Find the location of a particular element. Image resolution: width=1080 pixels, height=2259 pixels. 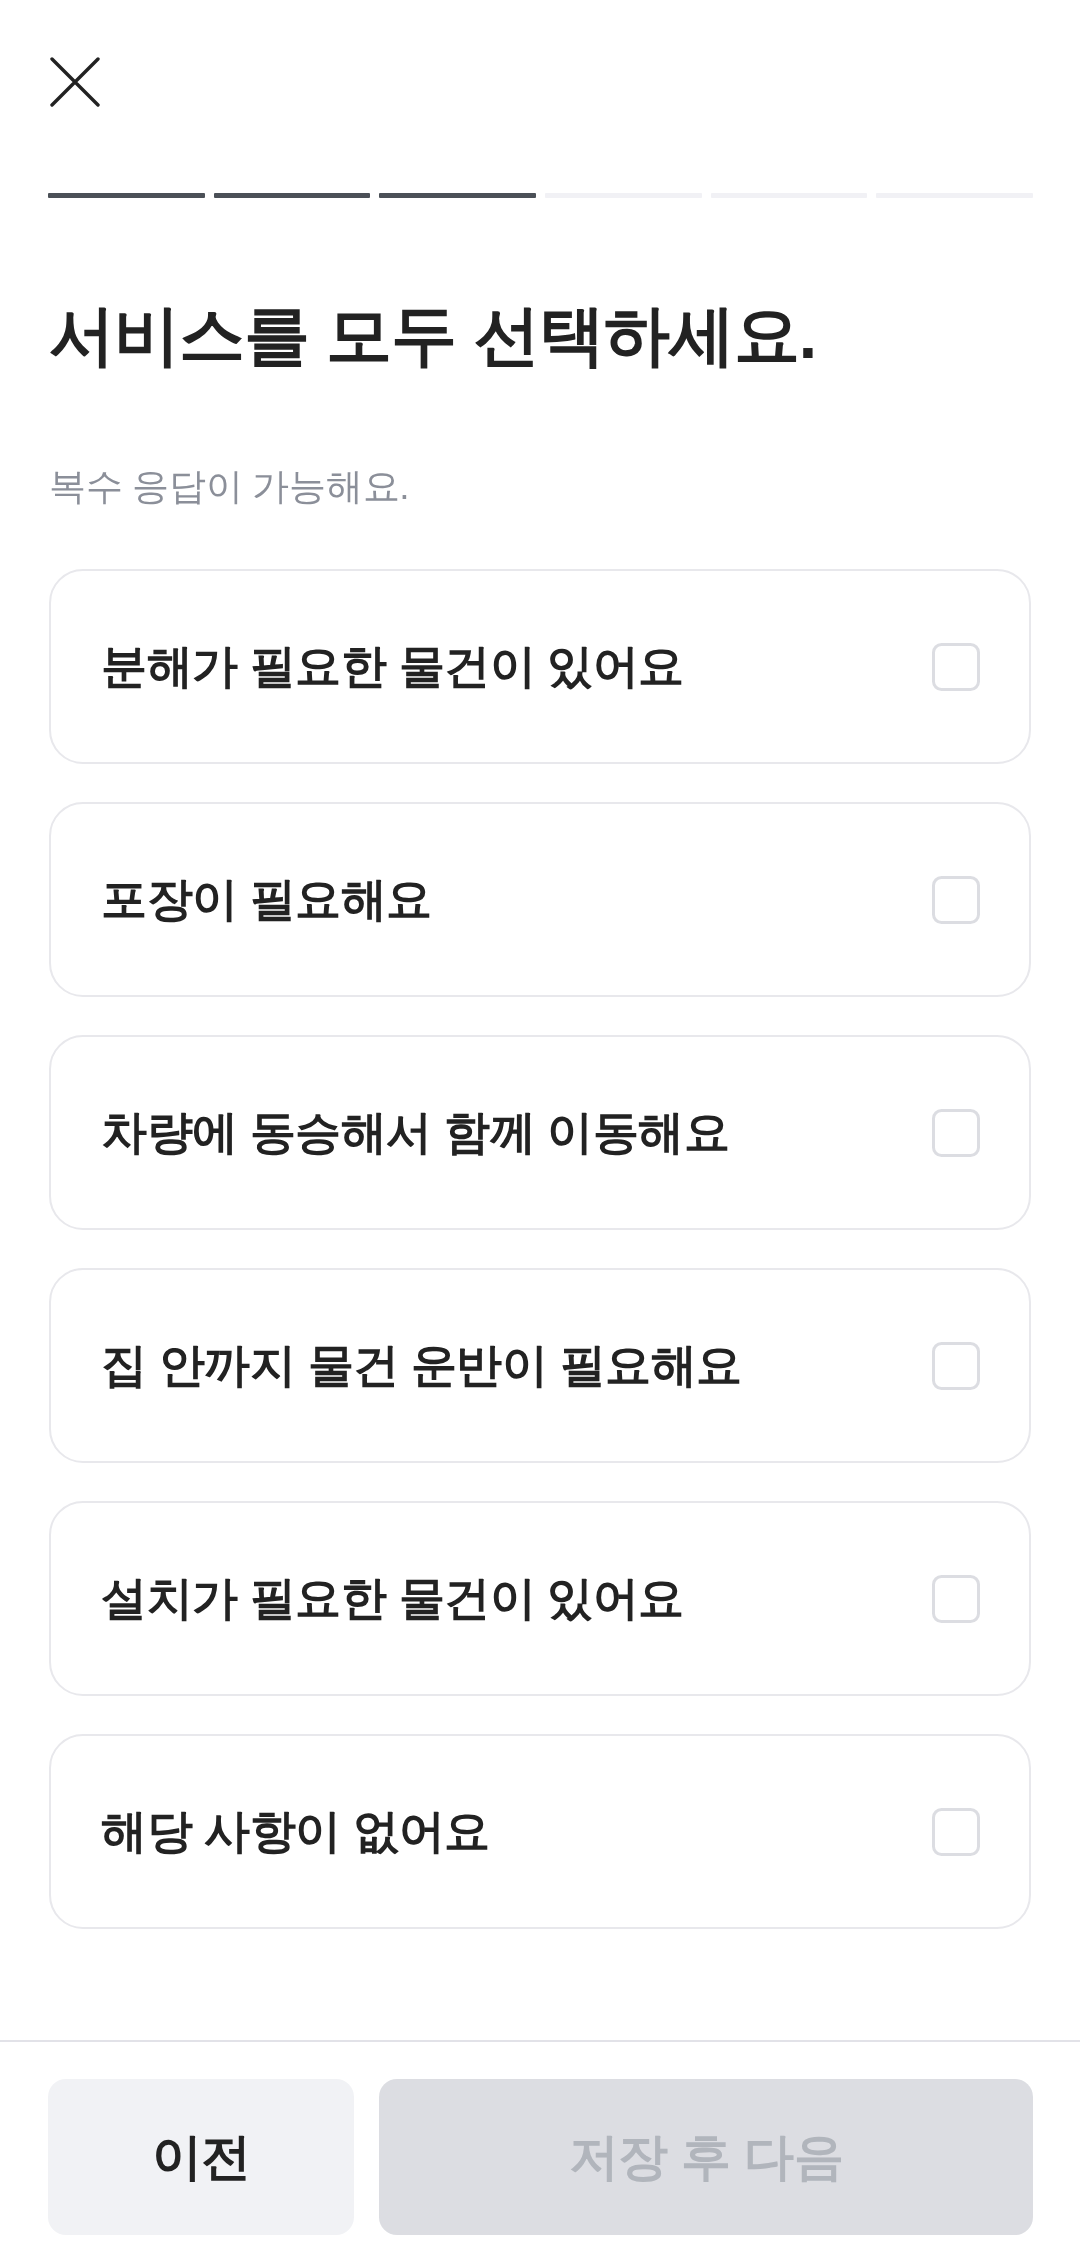

close-icon is located at coordinates (75, 82).